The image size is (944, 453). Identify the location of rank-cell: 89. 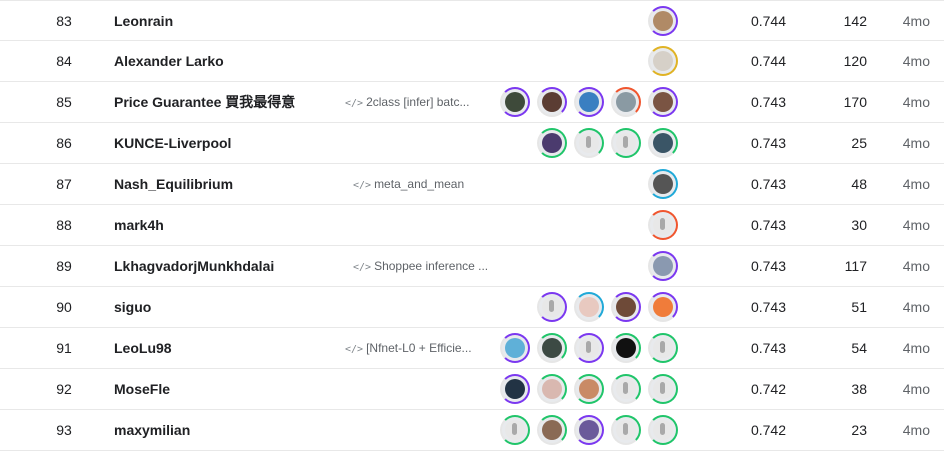
(64, 266).